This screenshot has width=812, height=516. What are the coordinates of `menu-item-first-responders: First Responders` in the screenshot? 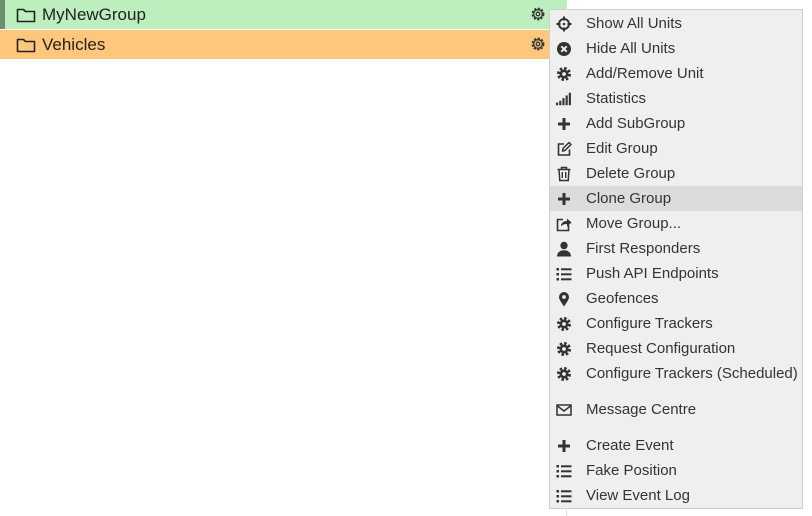 It's located at (676, 248).